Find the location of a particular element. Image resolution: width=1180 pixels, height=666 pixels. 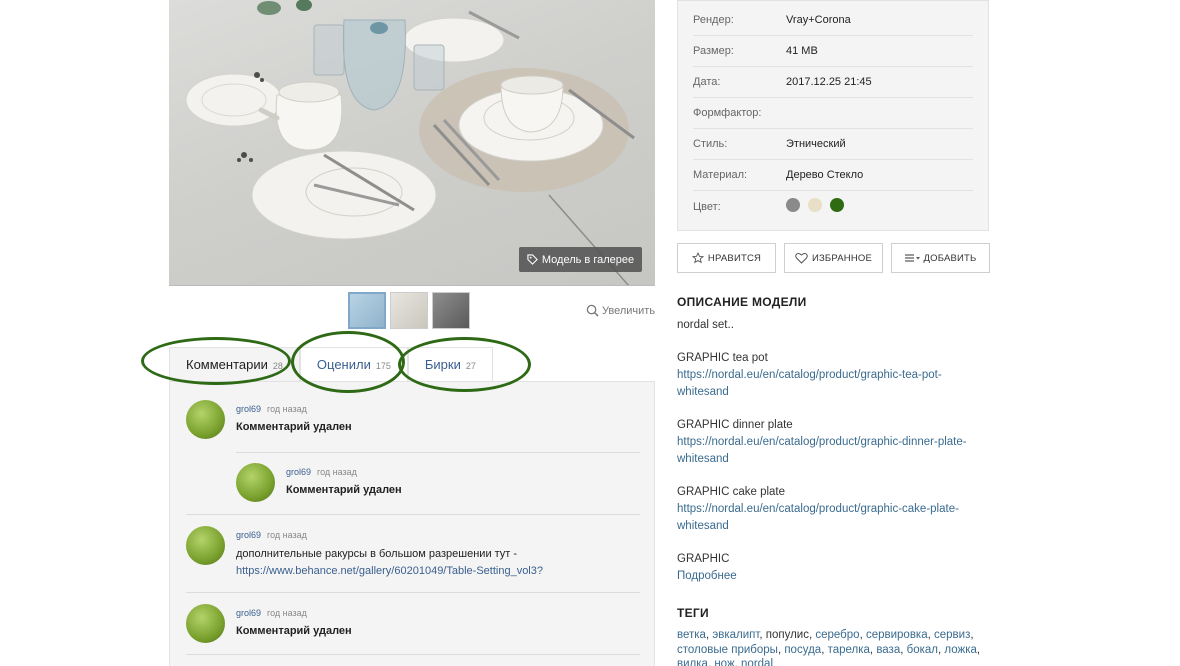

action-buttons: НРАВИТСЯ ИЗБРАННОЕ ДОБАВИТЬ is located at coordinates (833, 258).